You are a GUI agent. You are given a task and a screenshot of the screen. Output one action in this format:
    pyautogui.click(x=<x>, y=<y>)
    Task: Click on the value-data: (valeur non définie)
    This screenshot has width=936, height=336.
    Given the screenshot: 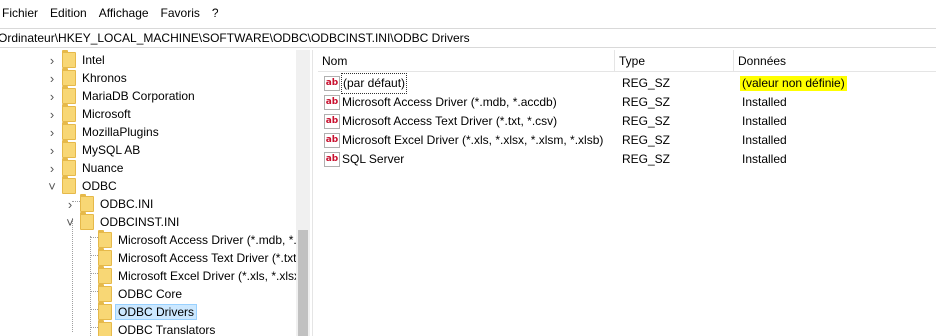 What is the action you would take?
    pyautogui.click(x=793, y=83)
    